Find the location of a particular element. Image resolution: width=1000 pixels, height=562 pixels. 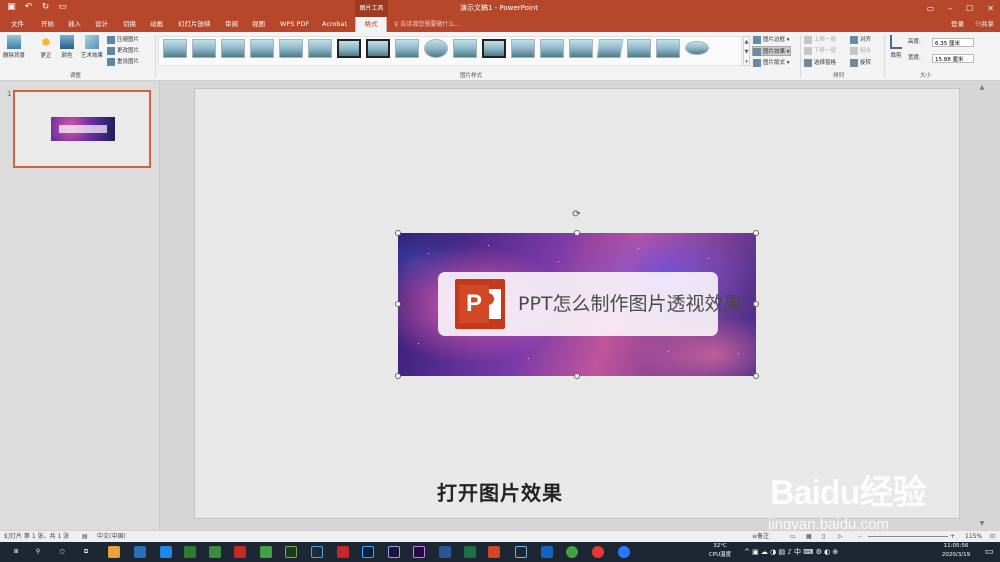

save-icon: ▣ is located at coordinates (11, 7).